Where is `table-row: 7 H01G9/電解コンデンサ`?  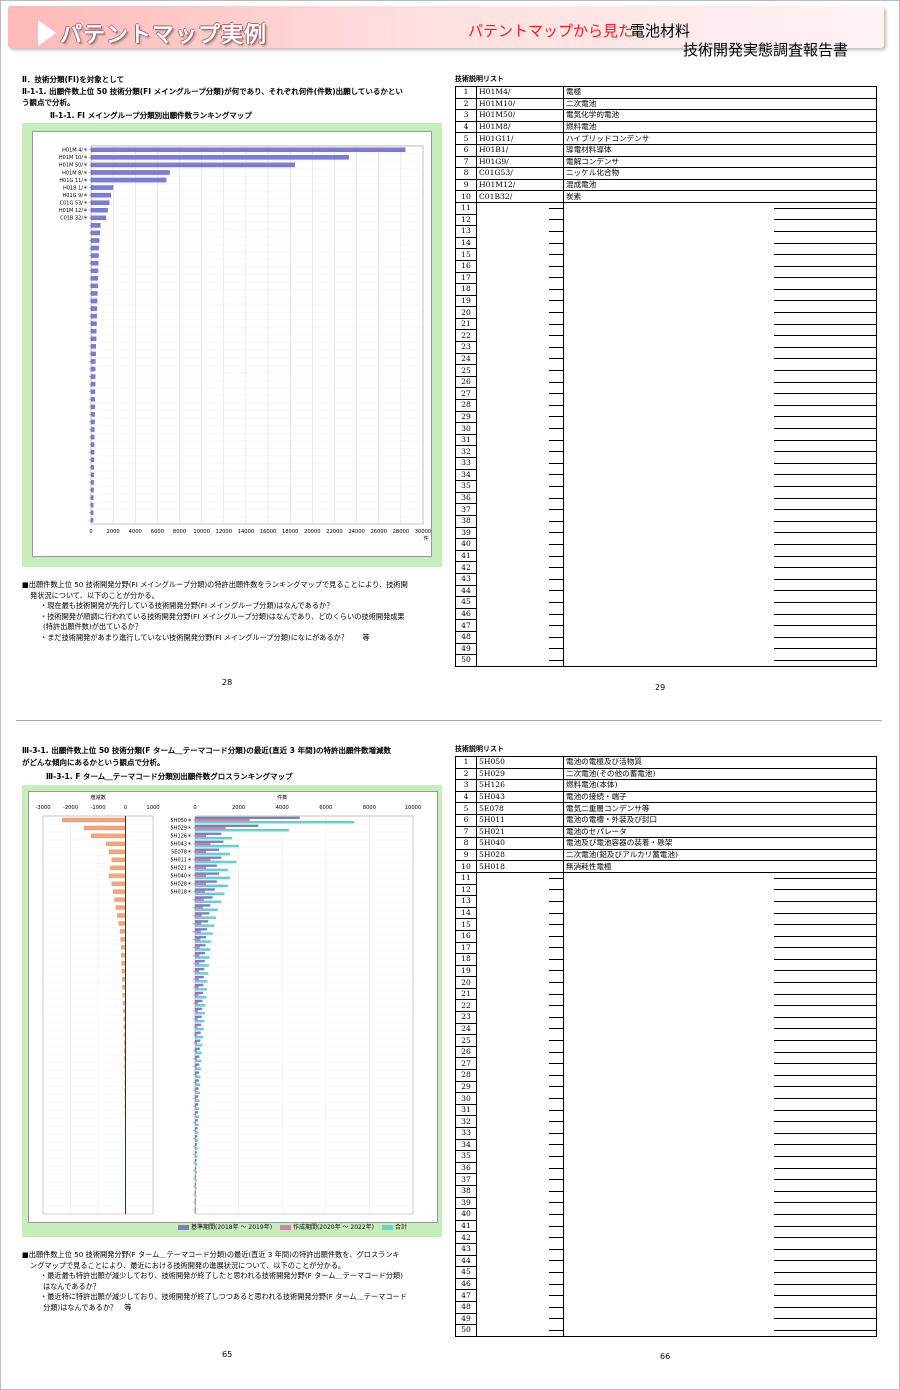
table-row: 7 H01G9/電解コンデンサ is located at coordinates (666, 162).